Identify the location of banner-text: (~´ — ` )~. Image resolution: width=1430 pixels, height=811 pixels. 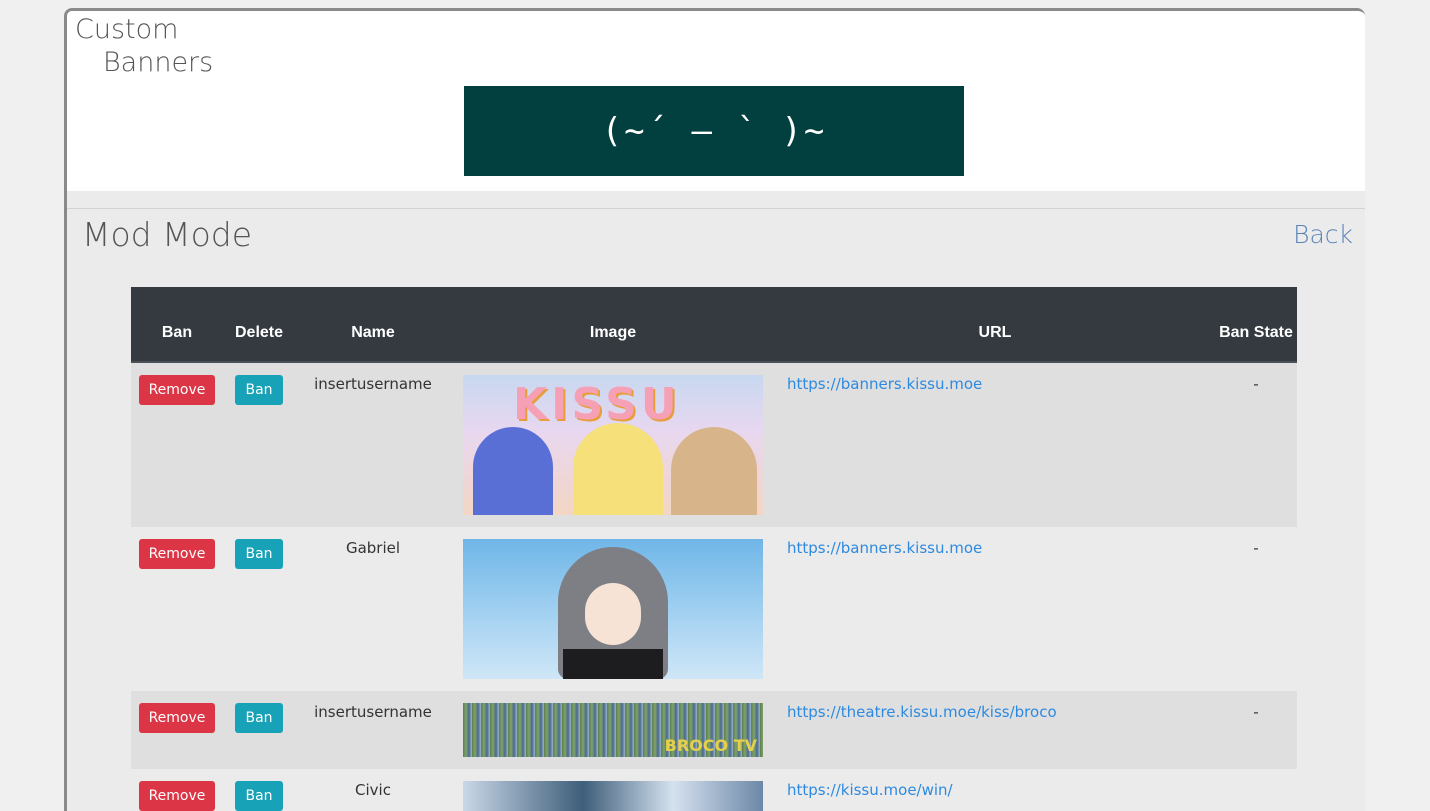
(714, 131).